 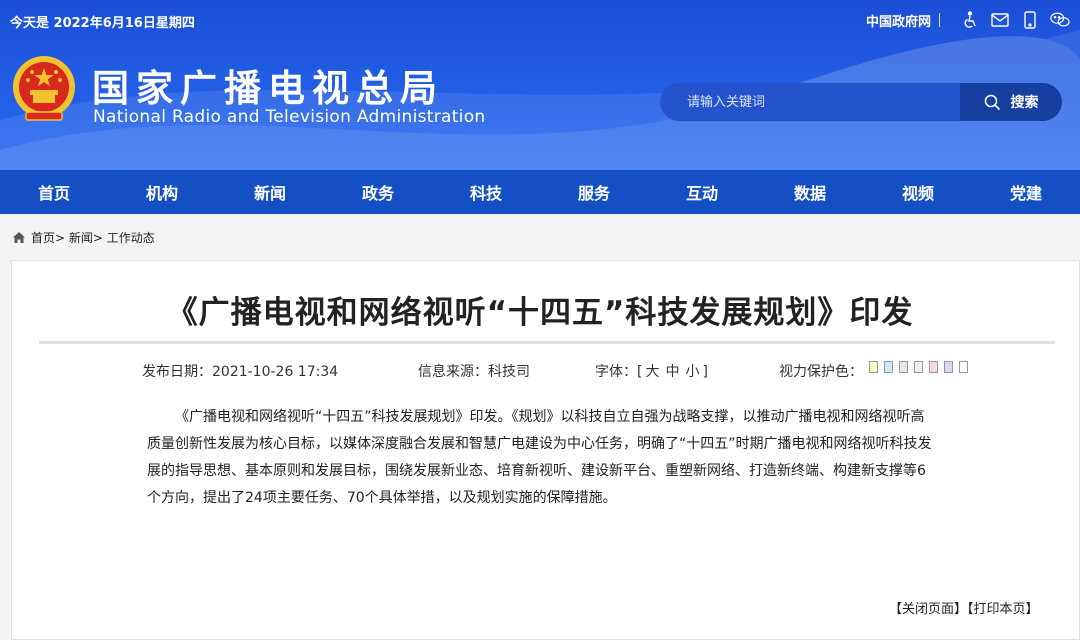 I want to click on font-size-medium: 中, so click(x=672, y=372).